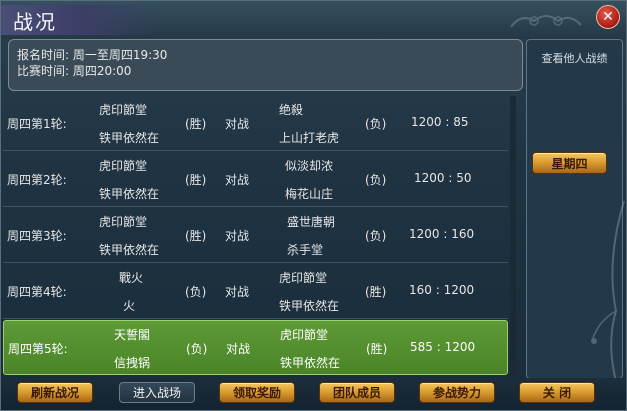  Describe the element at coordinates (37, 236) in the screenshot. I see `round-label: 周四第3轮:` at that location.